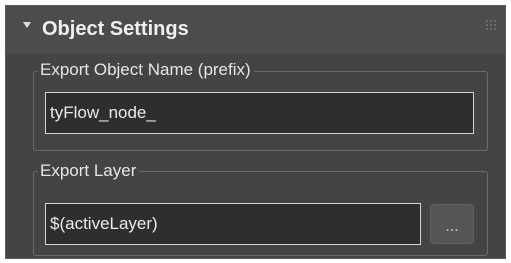 This screenshot has height=263, width=511. What do you see at coordinates (259, 113) in the screenshot?
I see `export-object-name-input: tyFlow_node_` at bounding box center [259, 113].